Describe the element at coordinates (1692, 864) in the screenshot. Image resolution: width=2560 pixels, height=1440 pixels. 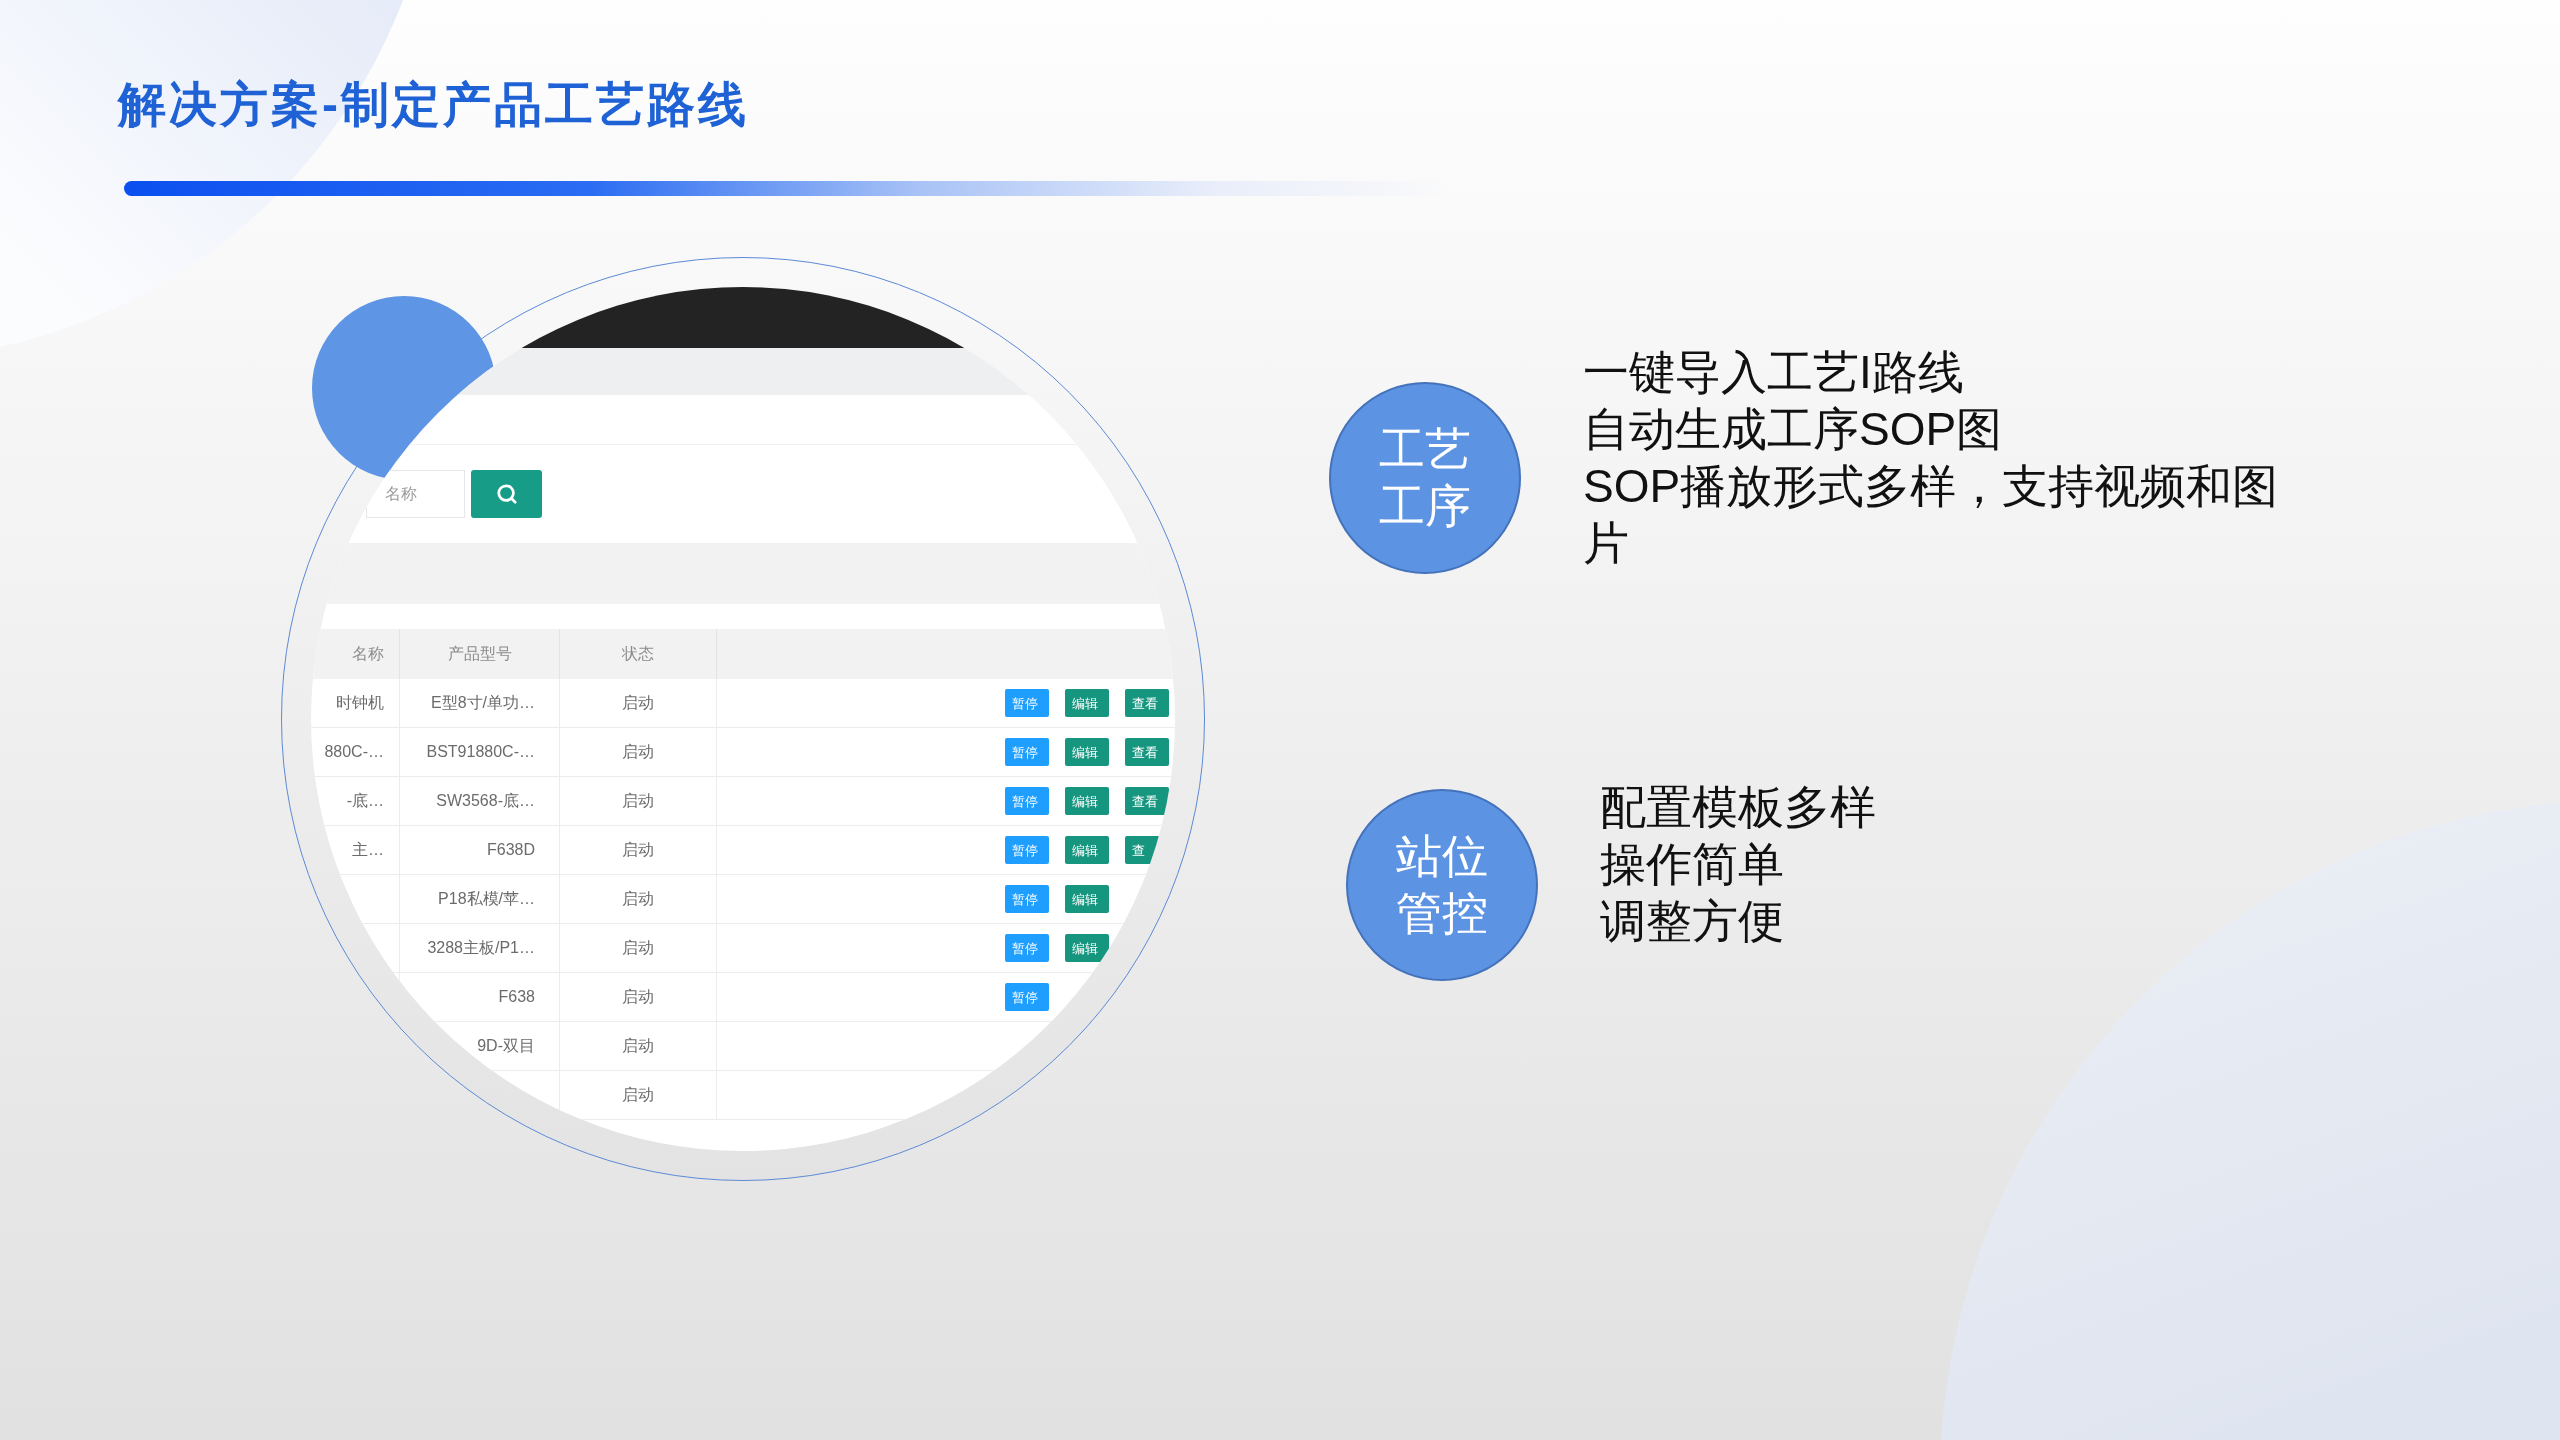
I see `feature-text: 操作简单` at that location.